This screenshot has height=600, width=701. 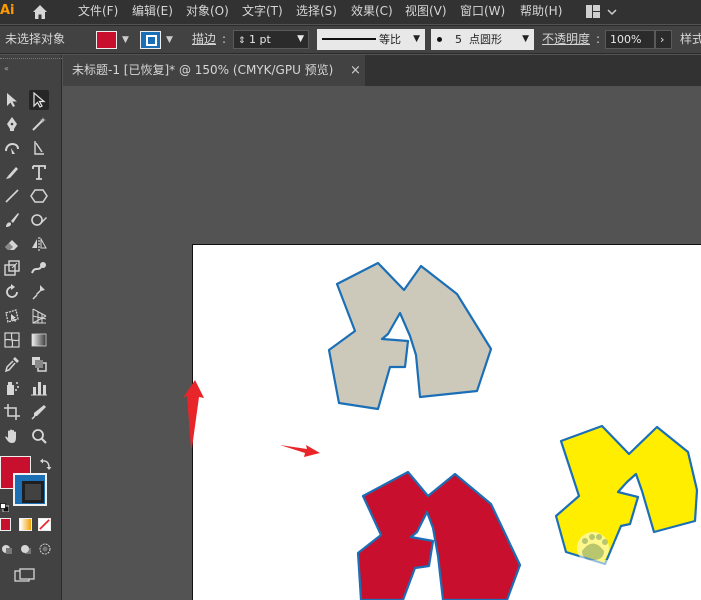 What do you see at coordinates (7, 10) in the screenshot?
I see `app-logo: Ai` at bounding box center [7, 10].